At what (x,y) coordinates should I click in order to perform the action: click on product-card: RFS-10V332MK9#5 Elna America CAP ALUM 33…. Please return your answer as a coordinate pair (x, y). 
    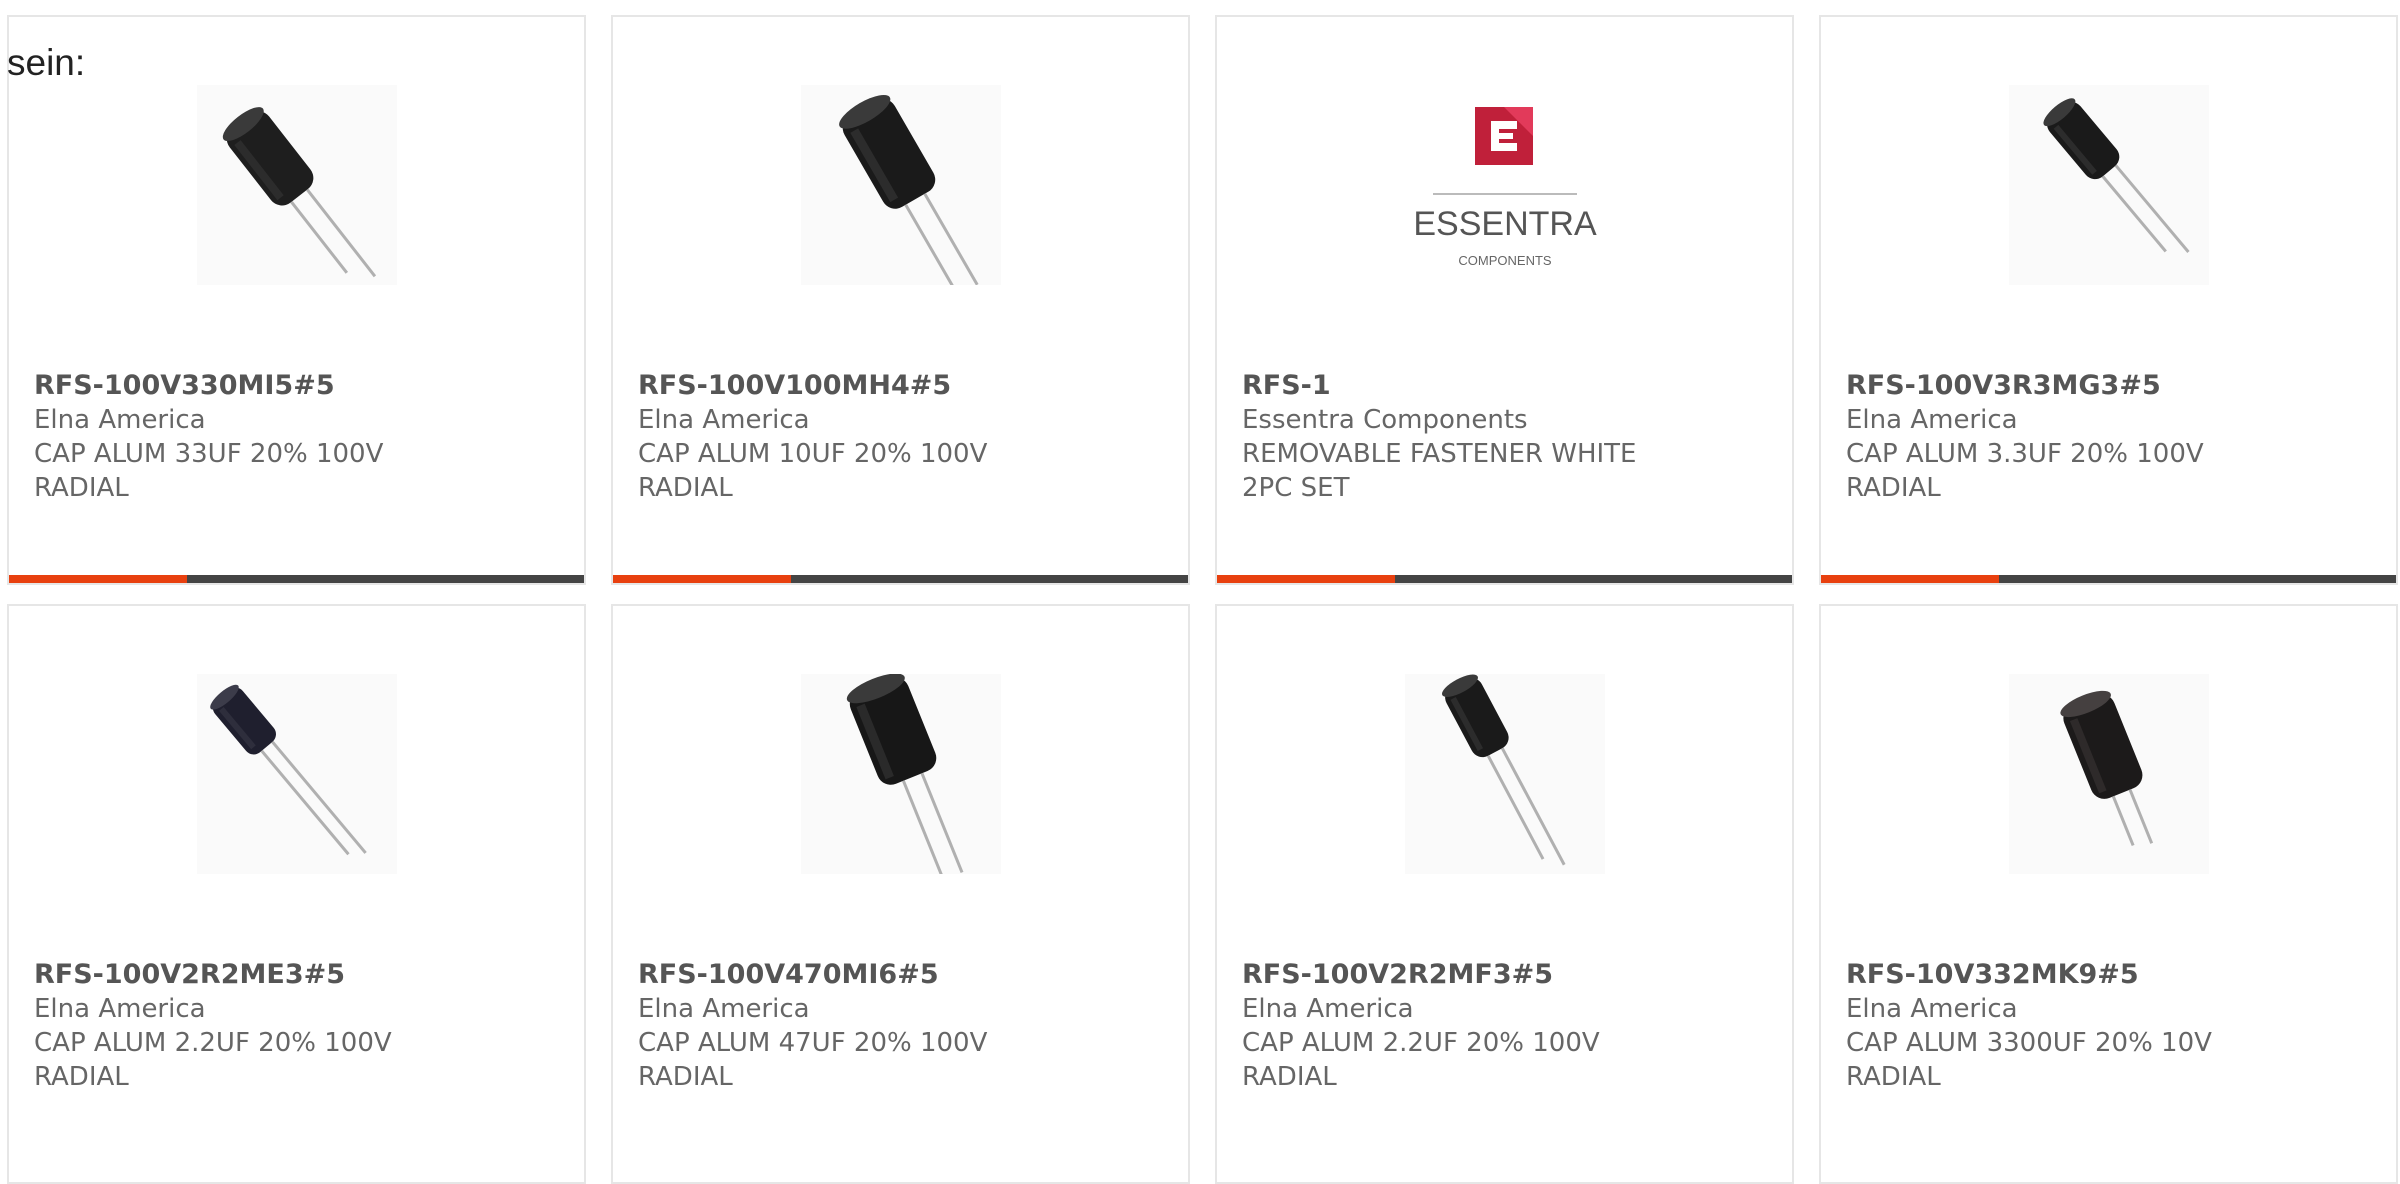
    Looking at the image, I should click on (2108, 894).